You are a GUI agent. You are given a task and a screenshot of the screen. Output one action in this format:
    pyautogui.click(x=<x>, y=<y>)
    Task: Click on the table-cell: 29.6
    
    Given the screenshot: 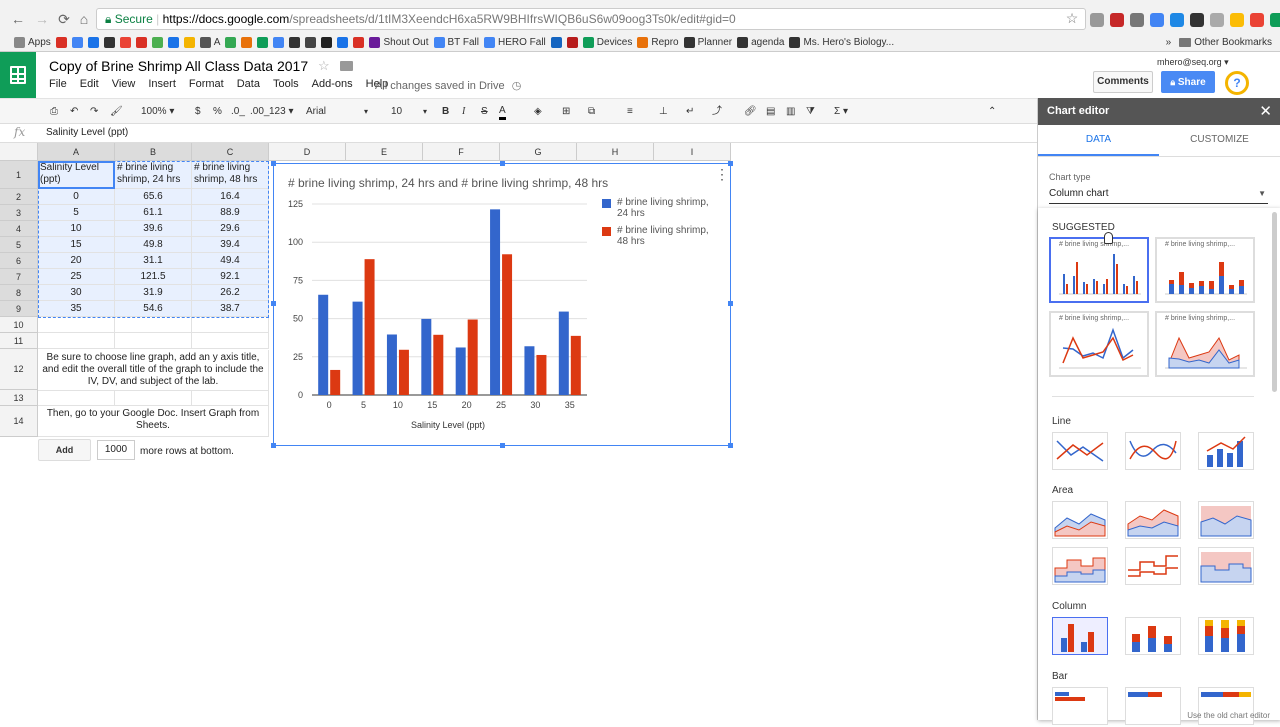 What is the action you would take?
    pyautogui.click(x=230, y=229)
    